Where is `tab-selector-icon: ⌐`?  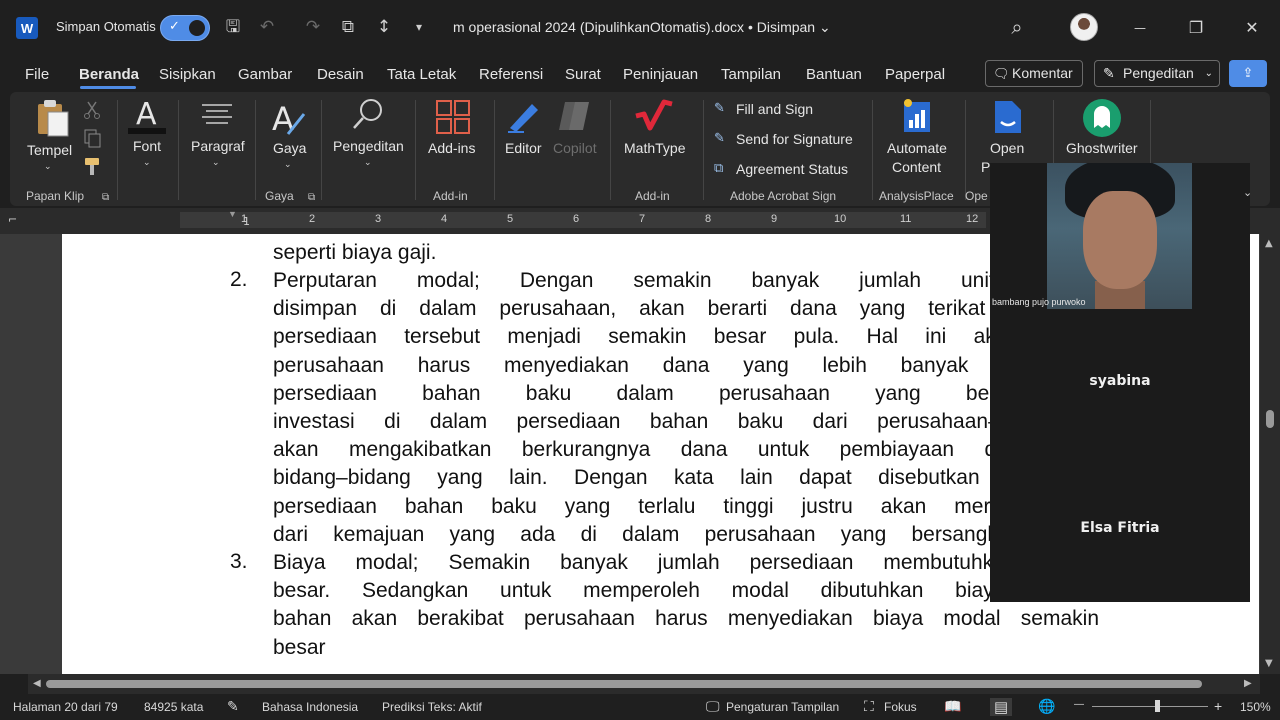 tab-selector-icon: ⌐ is located at coordinates (12, 219).